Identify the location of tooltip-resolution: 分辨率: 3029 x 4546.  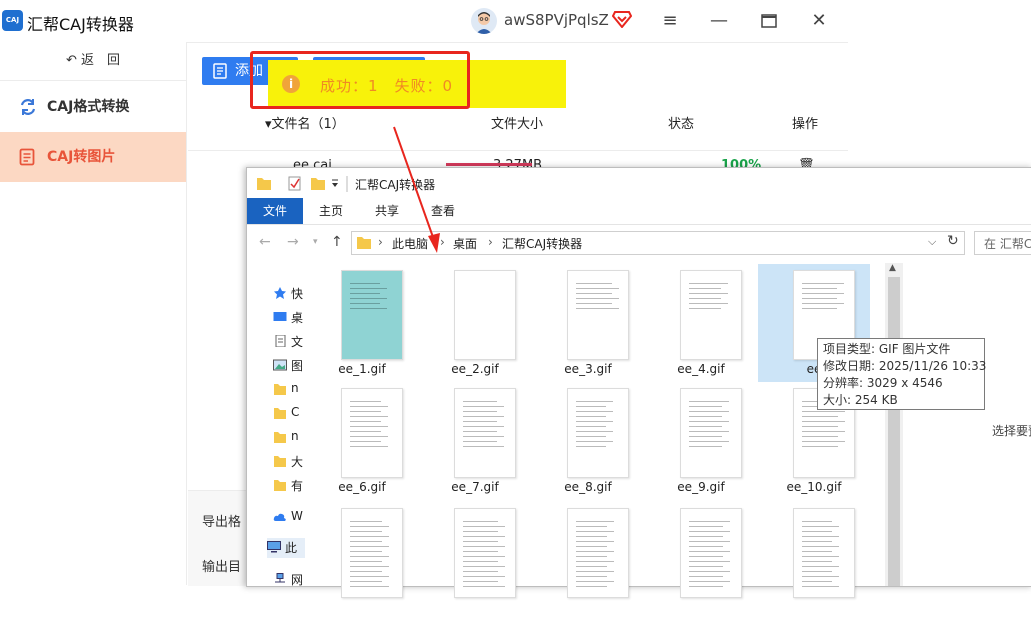
(883, 383).